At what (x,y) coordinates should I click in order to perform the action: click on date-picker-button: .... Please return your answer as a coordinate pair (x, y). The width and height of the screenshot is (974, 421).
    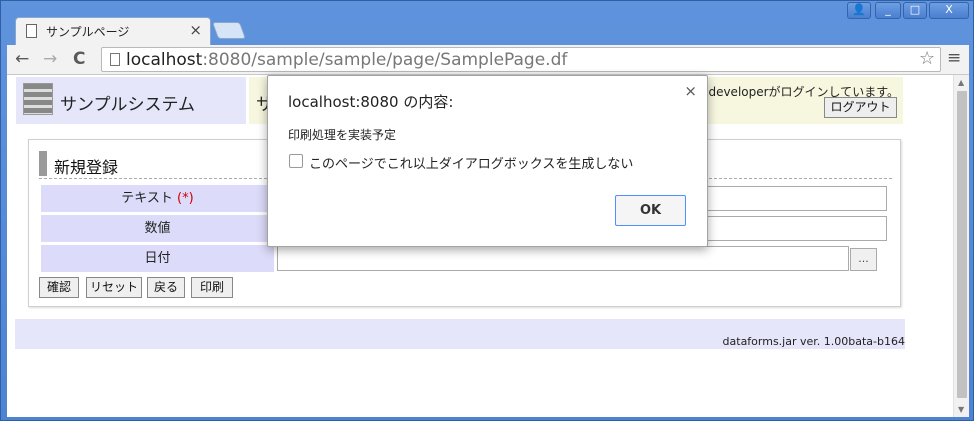
    Looking at the image, I should click on (863, 259).